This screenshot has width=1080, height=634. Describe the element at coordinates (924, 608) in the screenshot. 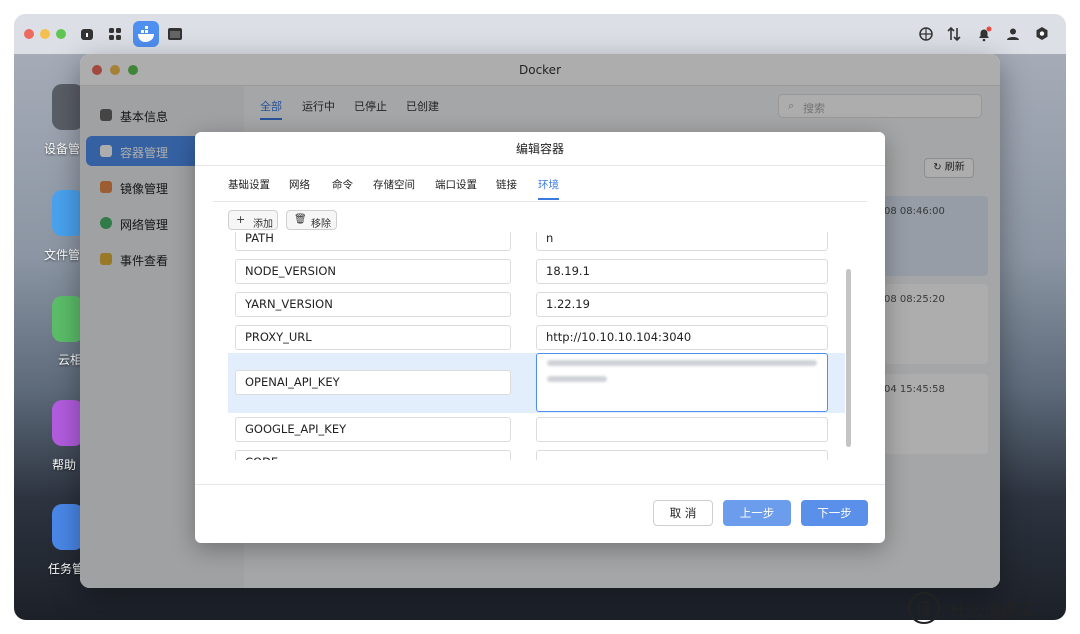

I see `watermark-logo: 值` at that location.